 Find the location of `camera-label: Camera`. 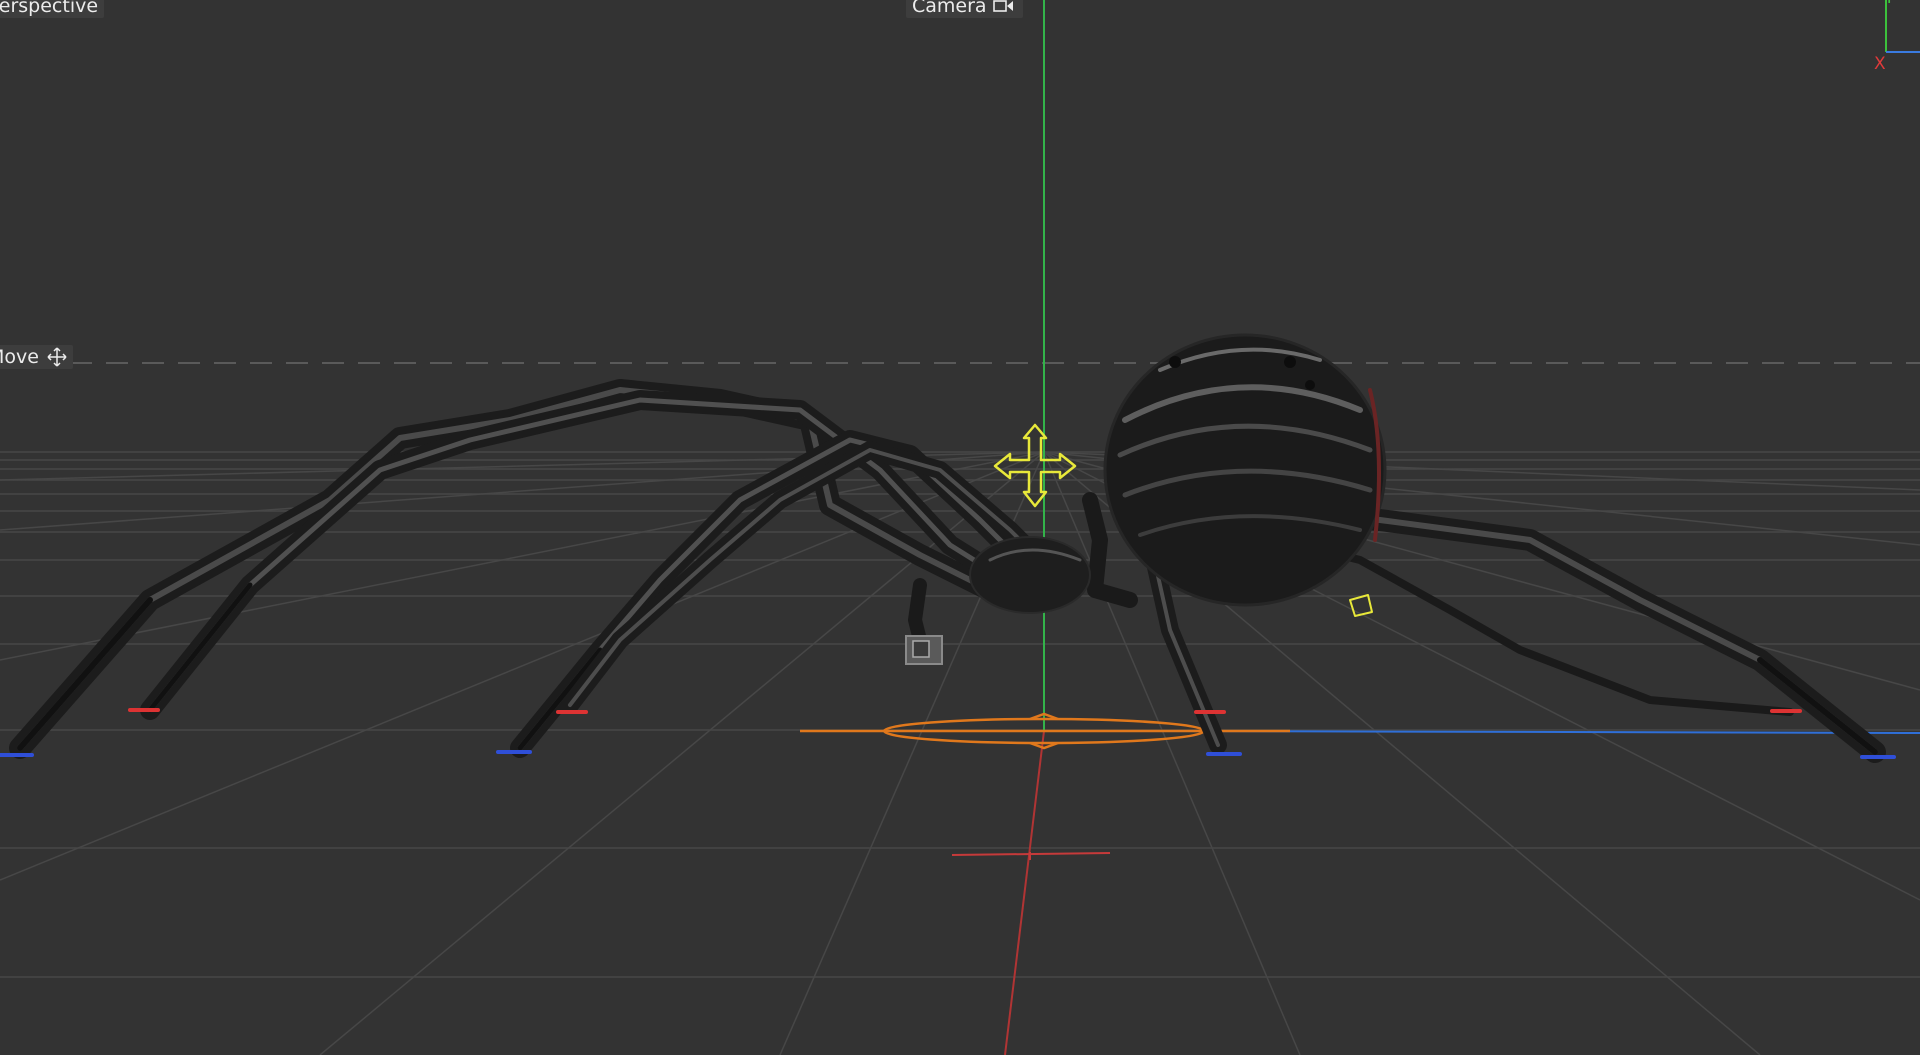

camera-label: Camera is located at coordinates (964, 9).